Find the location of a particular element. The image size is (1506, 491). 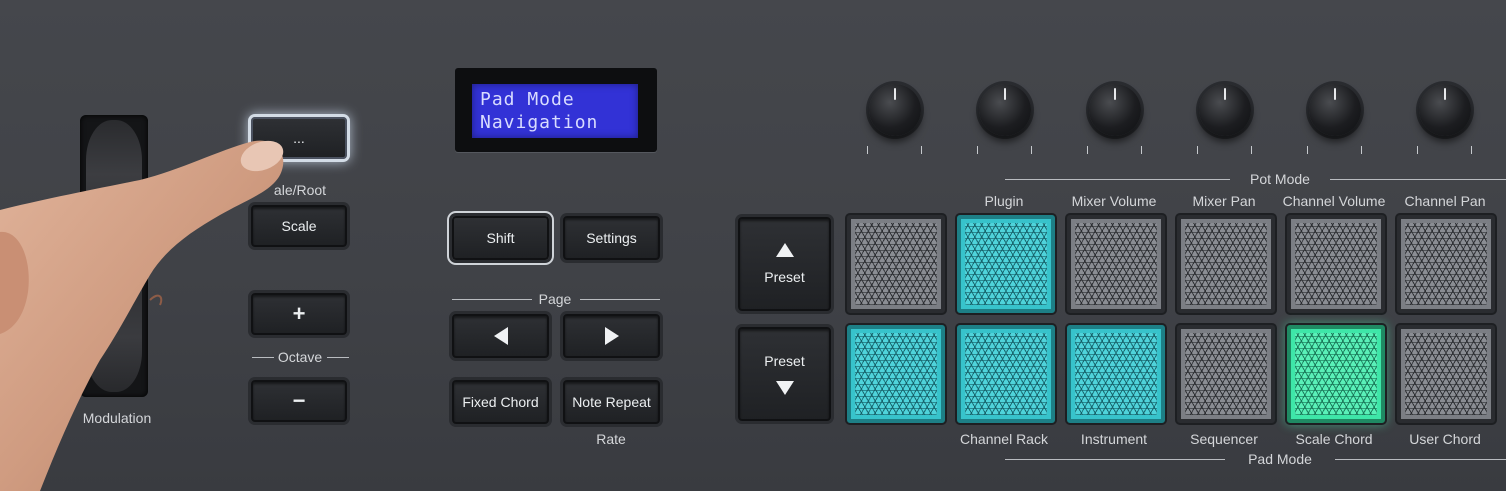

finger-shape is located at coordinates (142, 315).